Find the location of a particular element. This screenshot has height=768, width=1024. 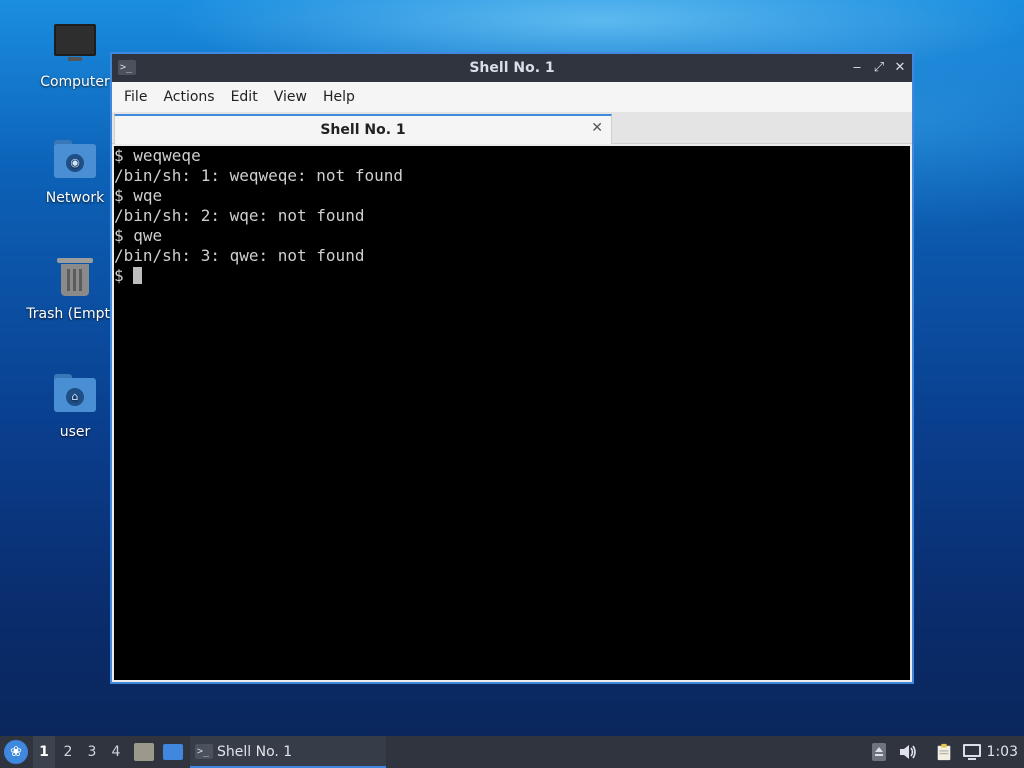

taskbar-item-label: Shell No. 1 is located at coordinates (255, 752).